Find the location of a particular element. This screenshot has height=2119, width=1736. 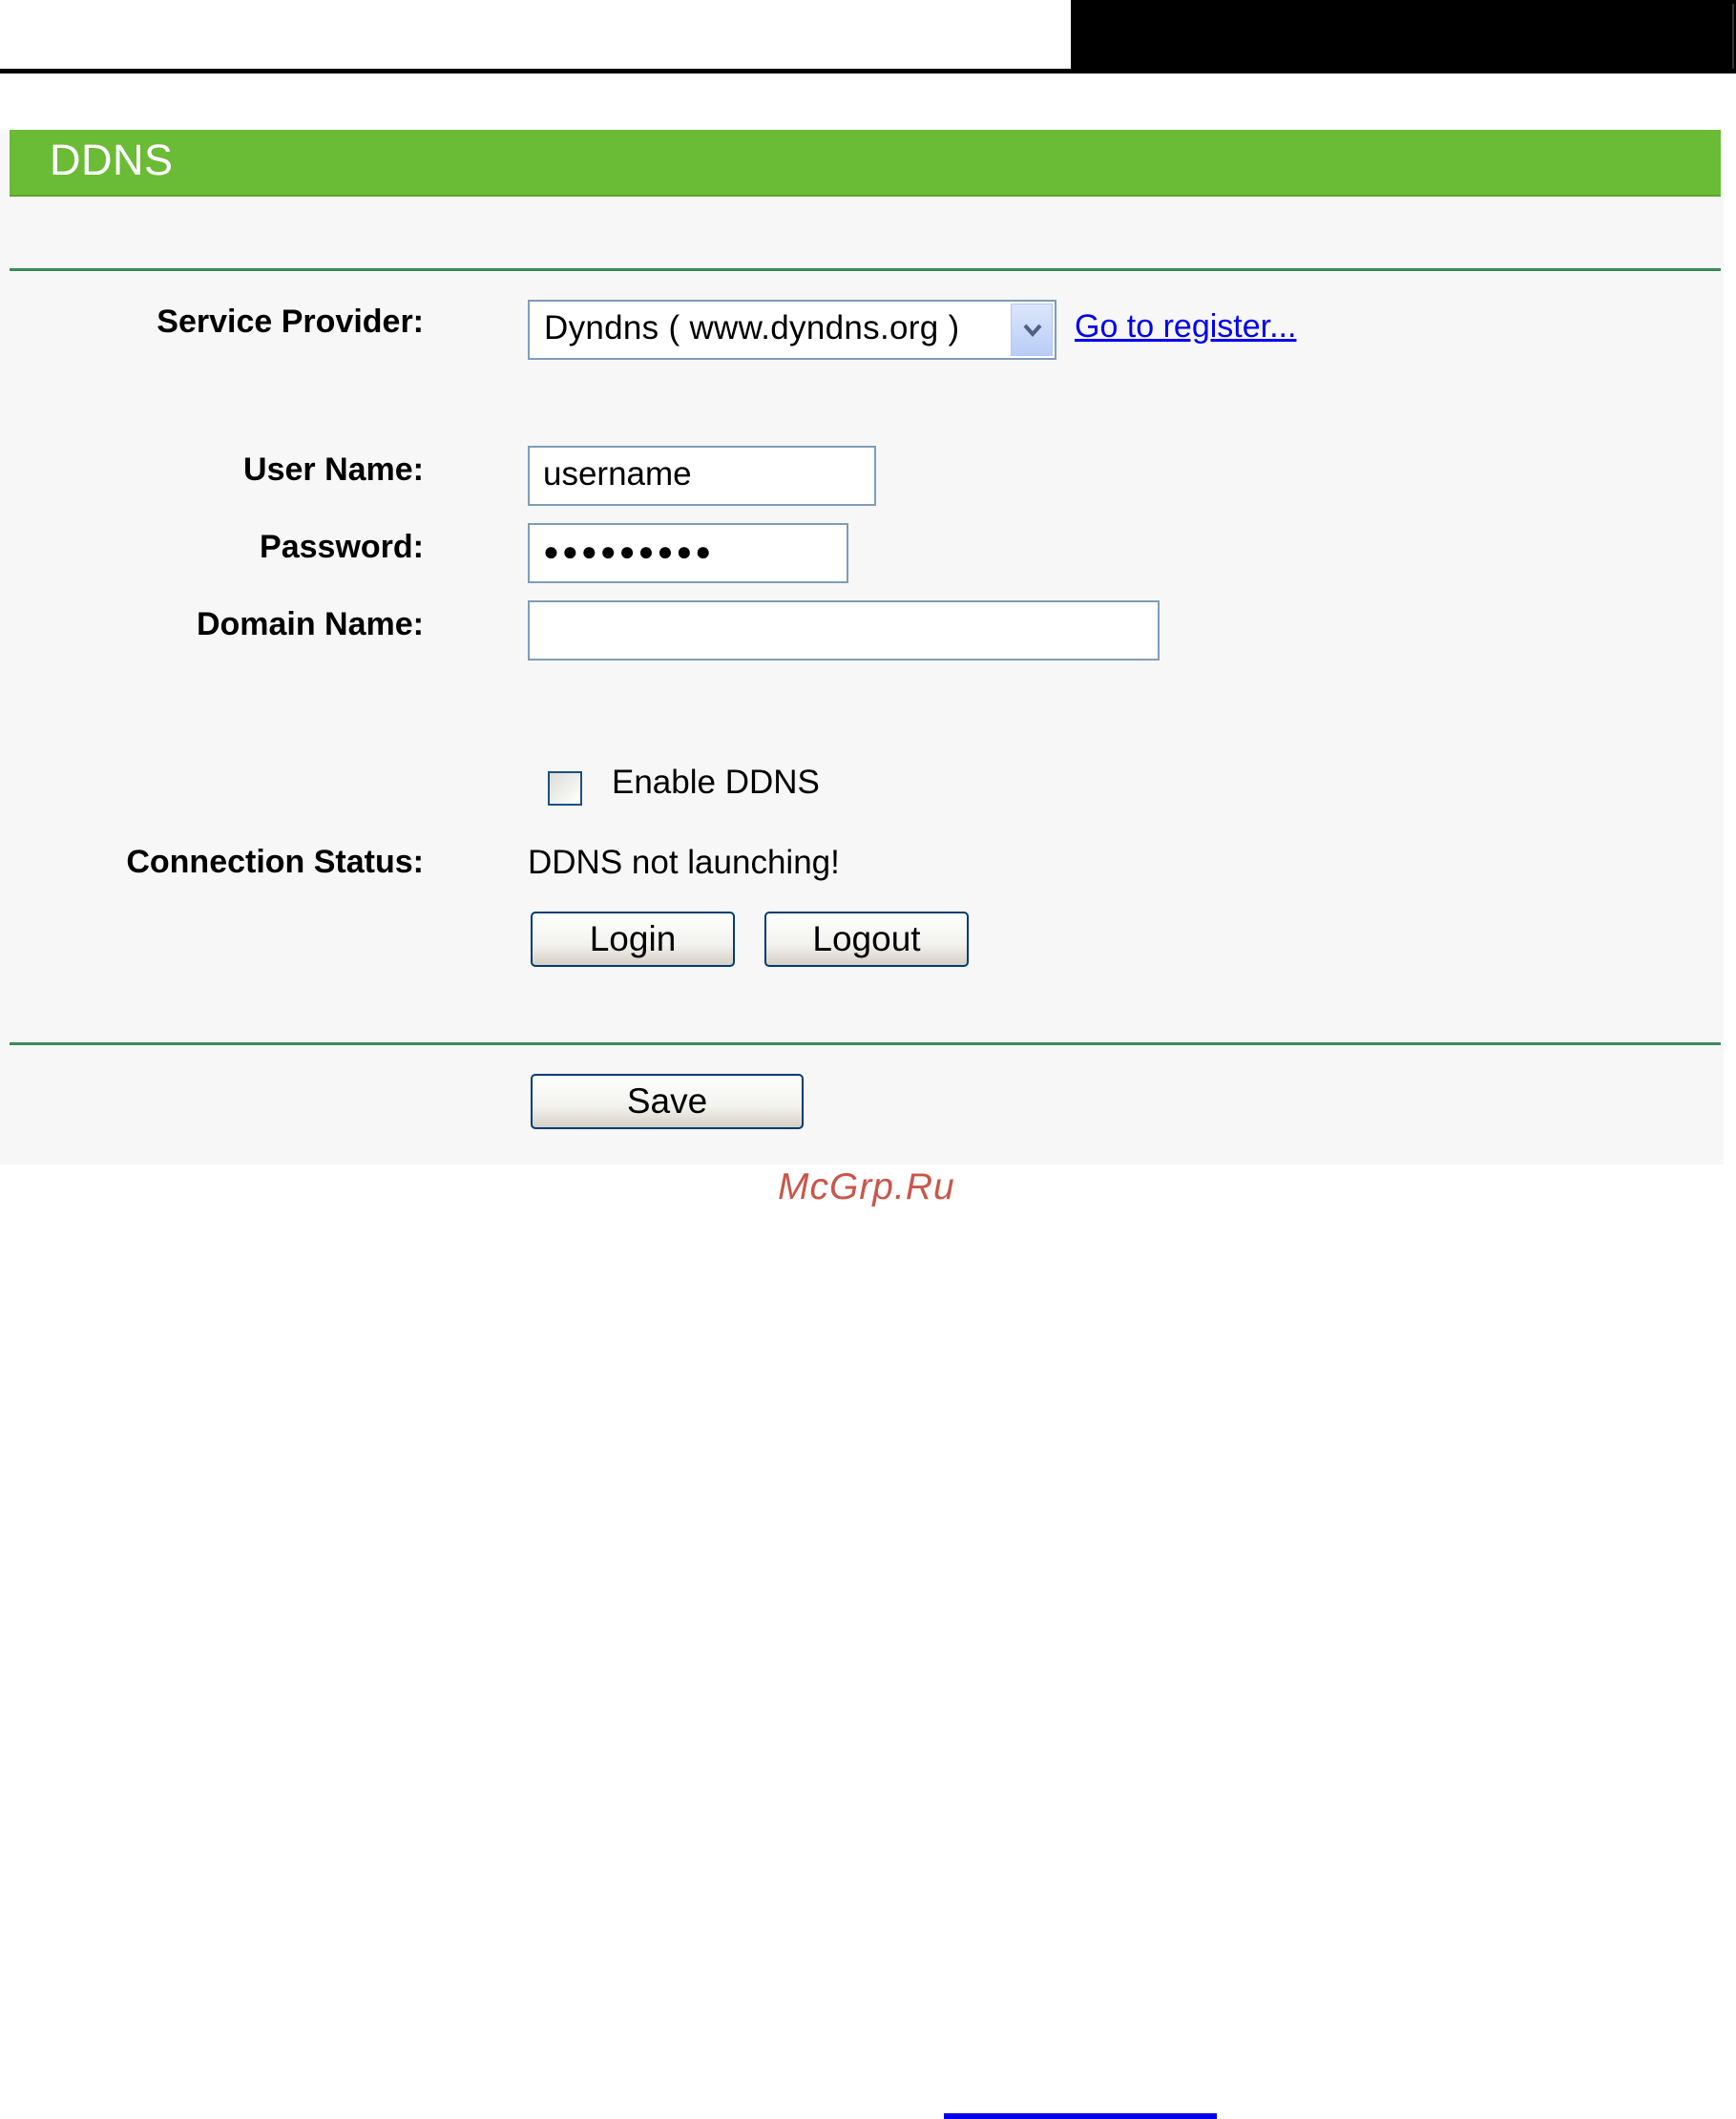

panel-title-bar: DDNS is located at coordinates (865, 163).